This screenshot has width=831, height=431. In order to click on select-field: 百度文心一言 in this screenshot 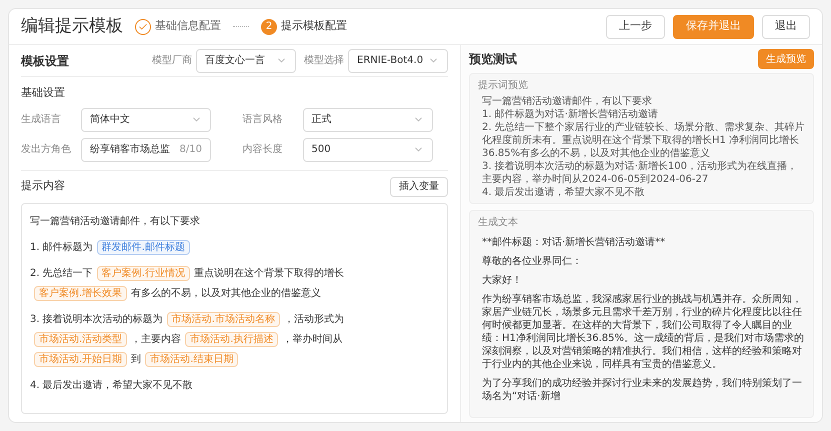, I will do `click(246, 60)`.